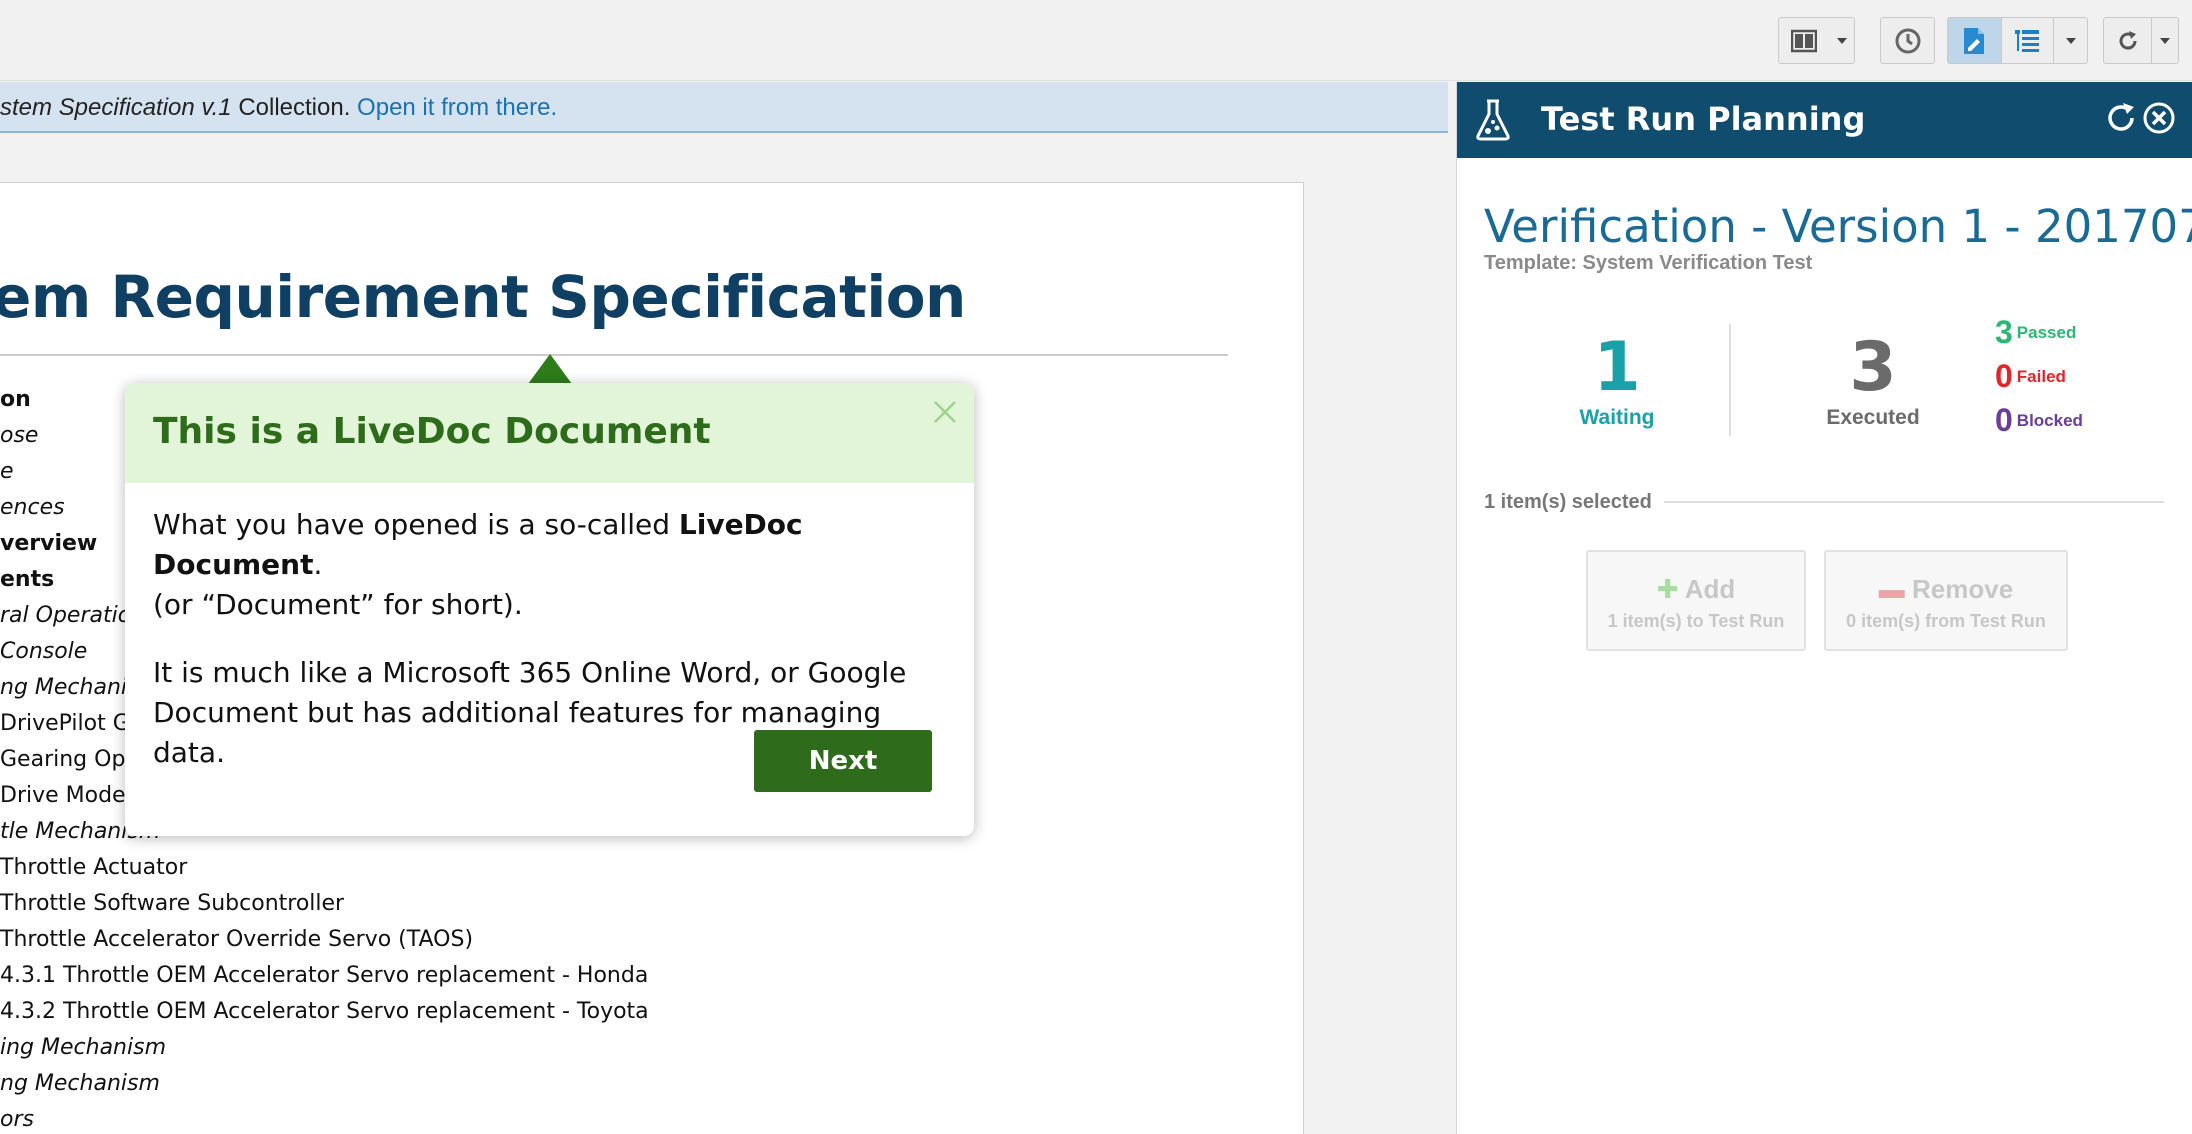  Describe the element at coordinates (15, 400) in the screenshot. I see `toc-entry: on` at that location.